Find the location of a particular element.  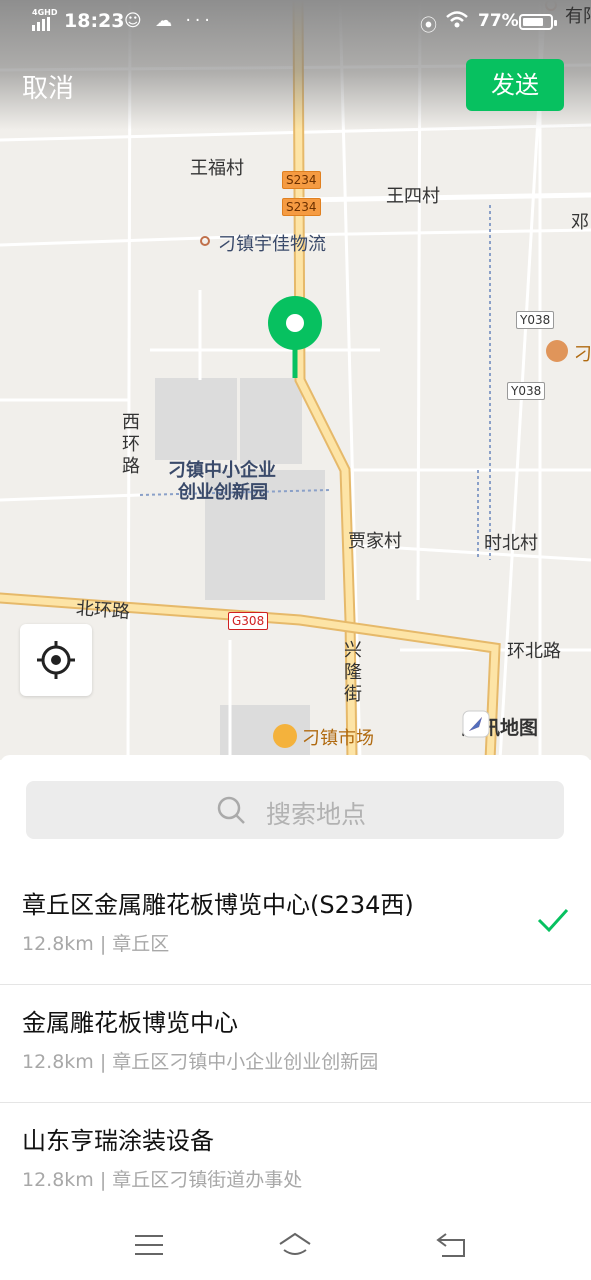

home-icon is located at coordinates (295, 1245).